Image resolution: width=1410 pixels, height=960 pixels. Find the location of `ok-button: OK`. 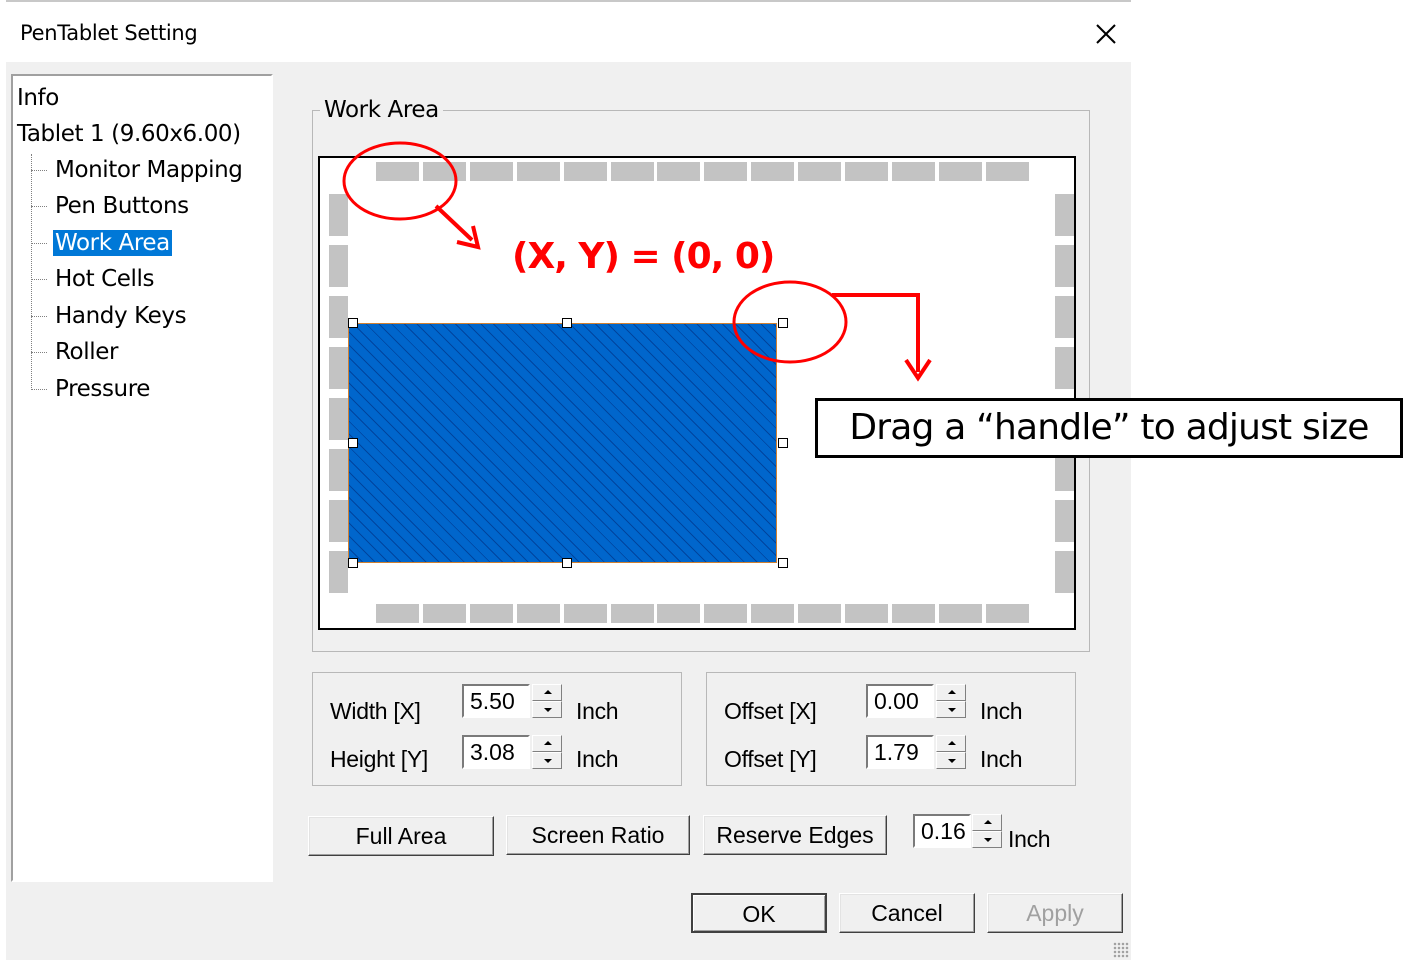

ok-button: OK is located at coordinates (759, 913).